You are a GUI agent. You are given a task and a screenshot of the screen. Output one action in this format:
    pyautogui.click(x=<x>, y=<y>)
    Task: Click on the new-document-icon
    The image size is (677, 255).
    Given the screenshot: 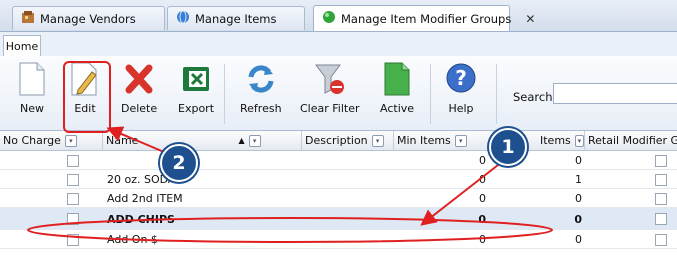 What is the action you would take?
    pyautogui.click(x=32, y=79)
    